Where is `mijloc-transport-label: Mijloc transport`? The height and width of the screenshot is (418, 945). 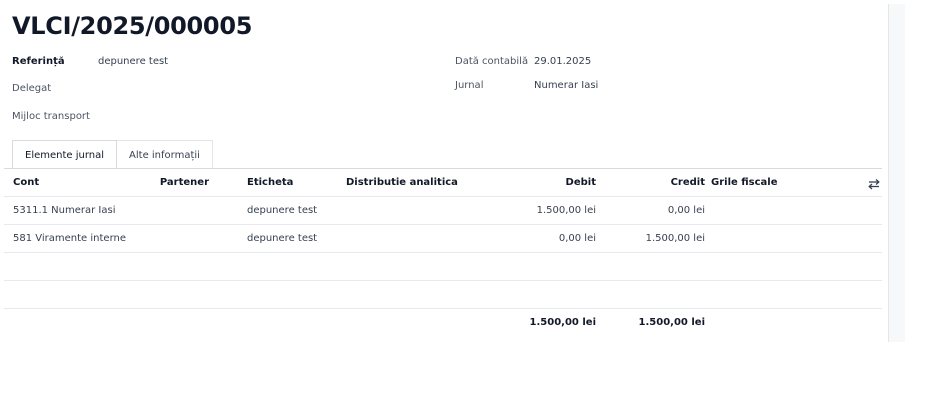 mijloc-transport-label: Mijloc transport is located at coordinates (51, 116).